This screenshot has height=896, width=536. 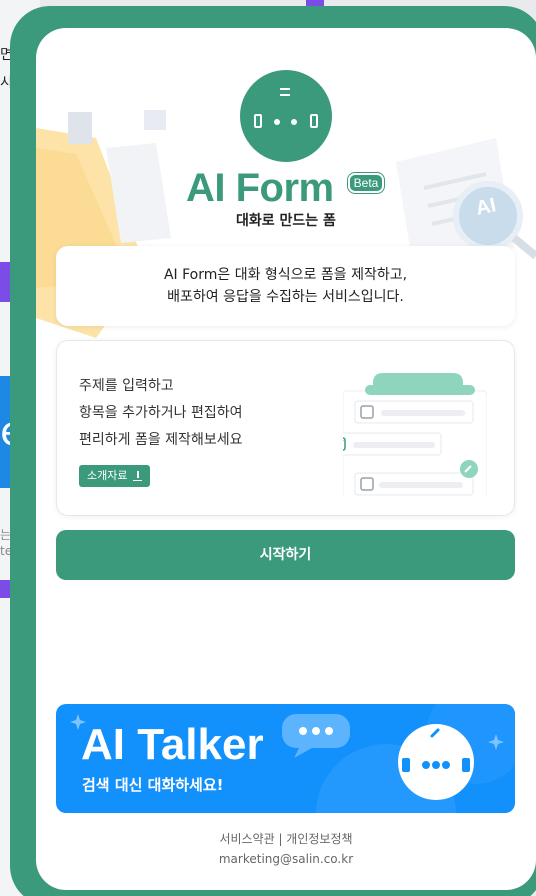 What do you see at coordinates (366, 183) in the screenshot?
I see `beta-badge: Beta` at bounding box center [366, 183].